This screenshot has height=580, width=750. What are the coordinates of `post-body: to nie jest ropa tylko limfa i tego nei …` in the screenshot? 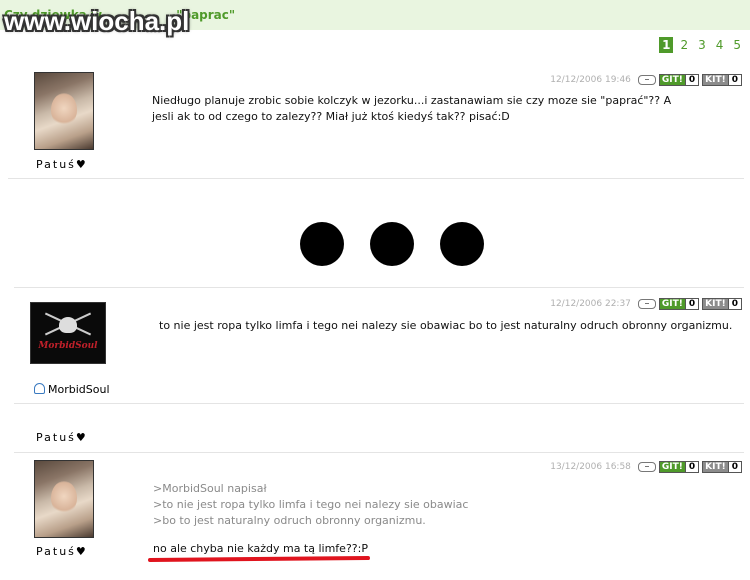 It's located at (446, 325).